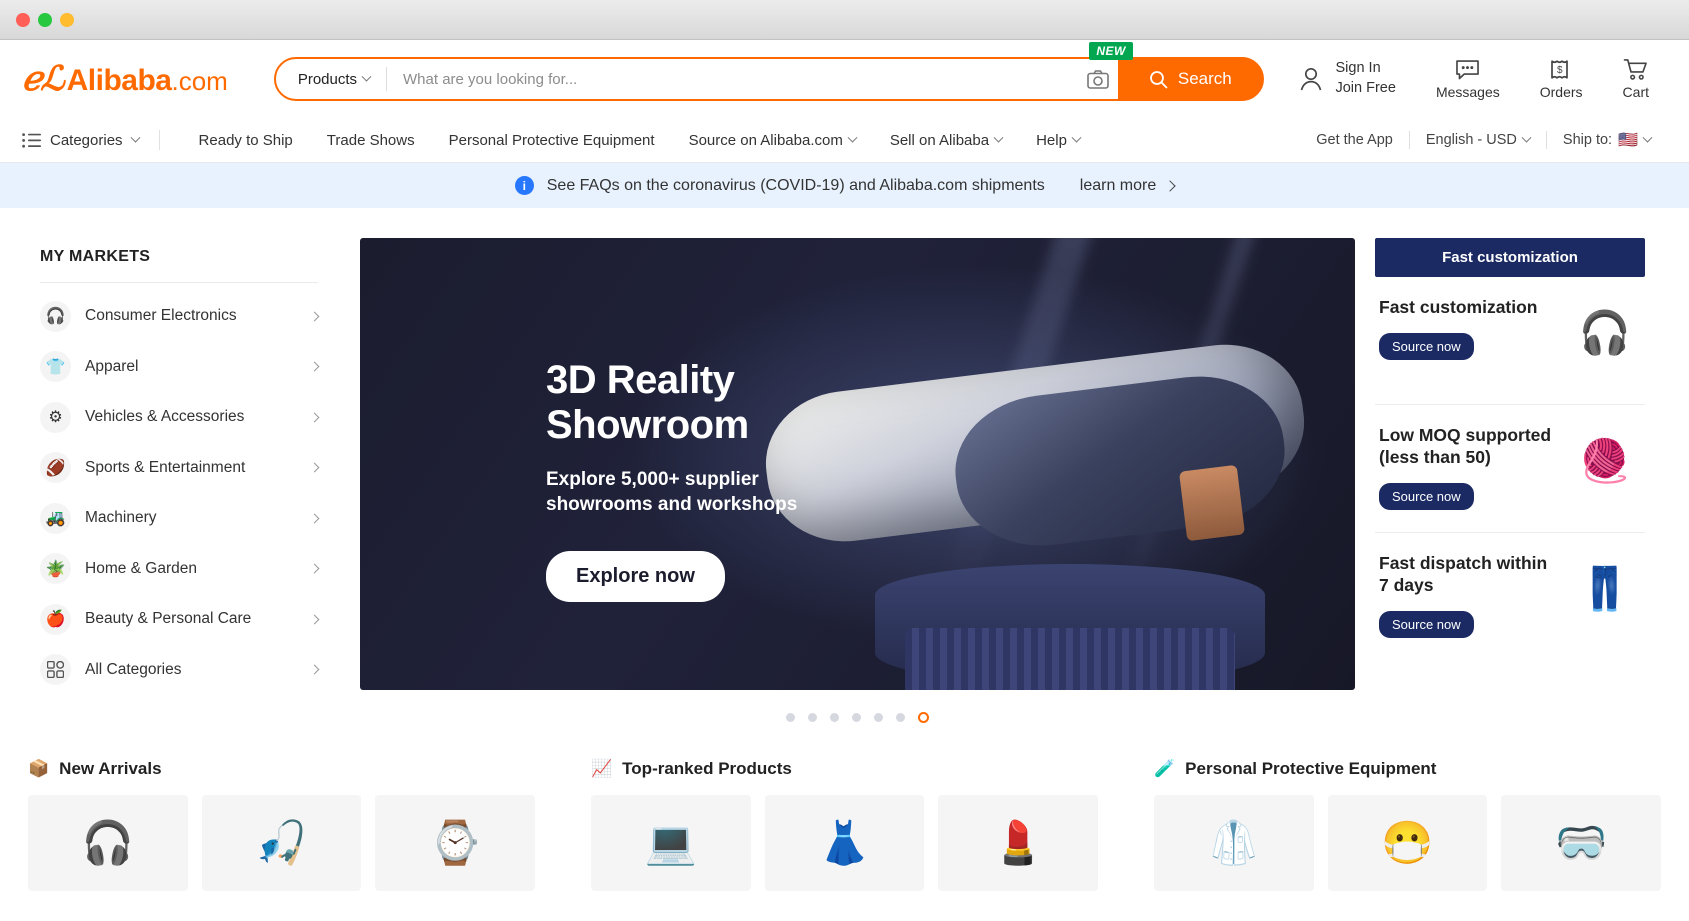 Image resolution: width=1689 pixels, height=921 pixels. I want to click on vr-headset-illustration, so click(1035, 499).